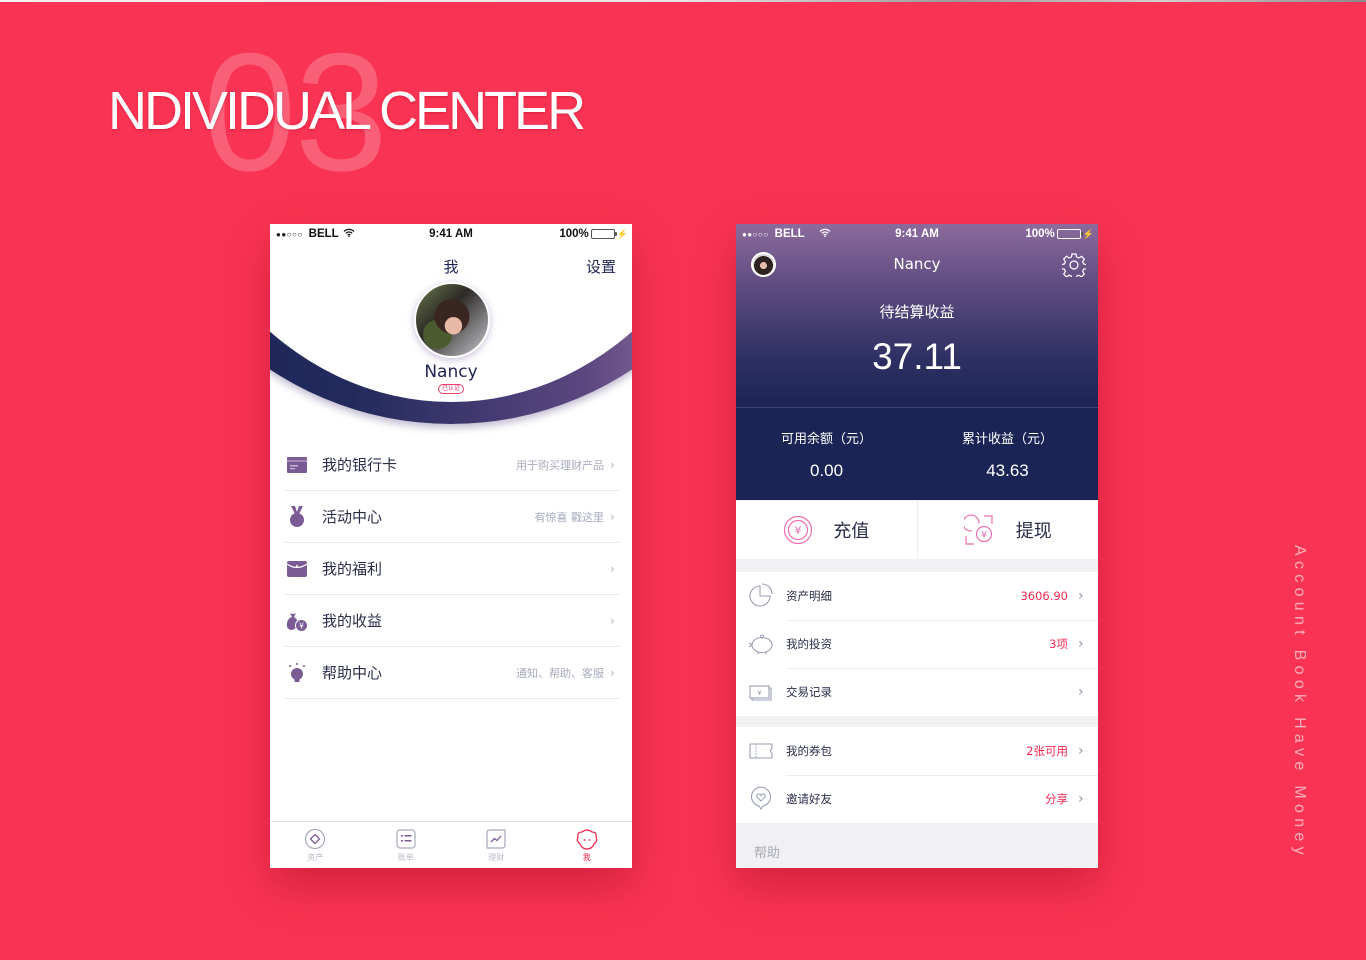 The height and width of the screenshot is (960, 1366). Describe the element at coordinates (809, 596) in the screenshot. I see `list-label: 资产明细` at that location.